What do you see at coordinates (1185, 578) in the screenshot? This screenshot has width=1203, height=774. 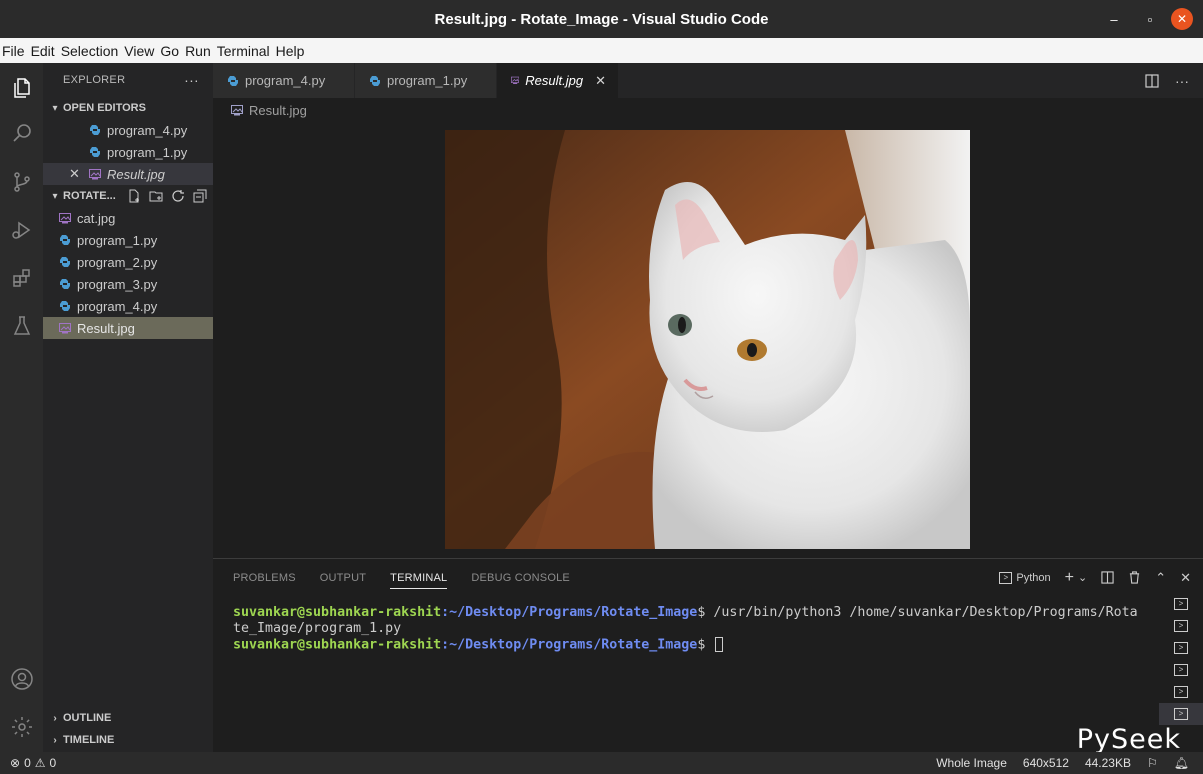 I see `close-panel-icon: ✕` at bounding box center [1185, 578].